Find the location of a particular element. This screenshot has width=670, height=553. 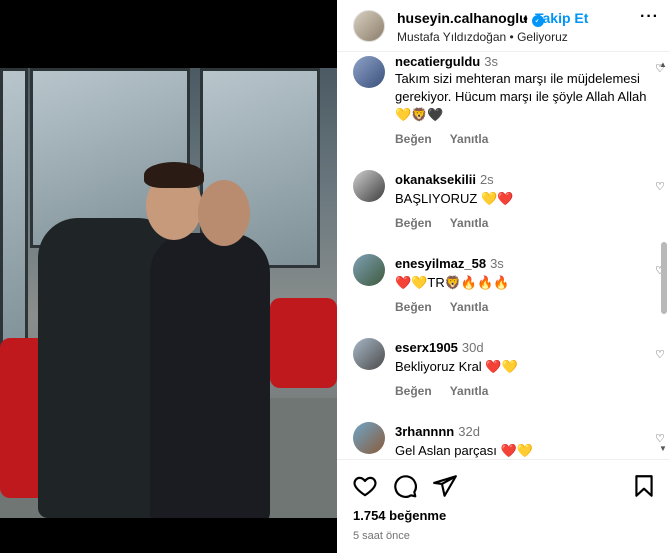

comment-time: 30d is located at coordinates (473, 347).